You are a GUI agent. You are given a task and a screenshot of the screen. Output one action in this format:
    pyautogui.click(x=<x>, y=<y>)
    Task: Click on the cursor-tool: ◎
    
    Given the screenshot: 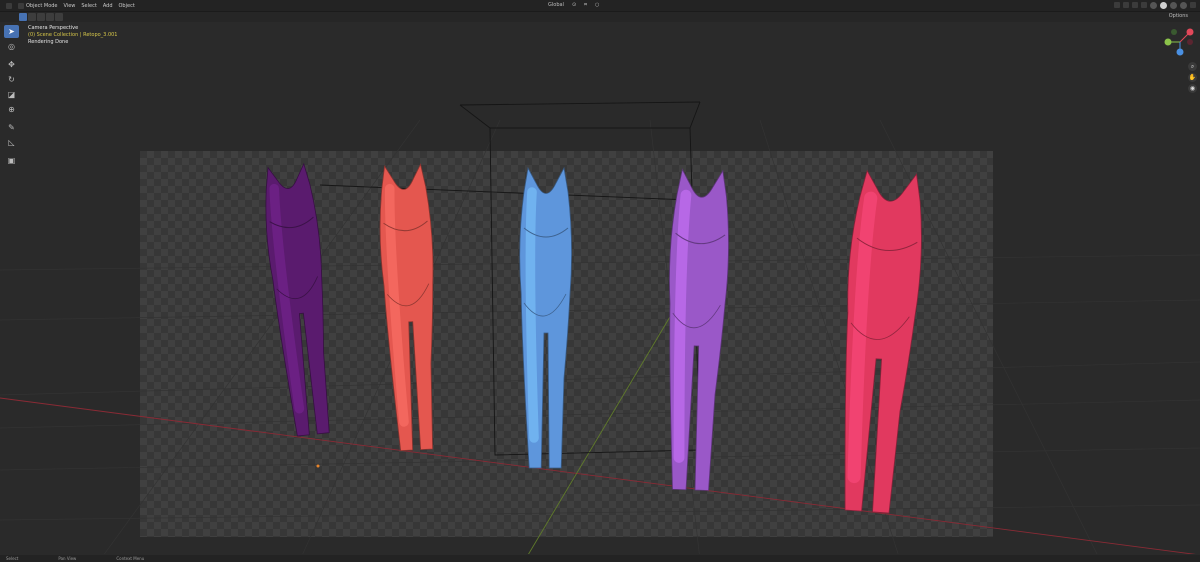 What is the action you would take?
    pyautogui.click(x=11, y=46)
    